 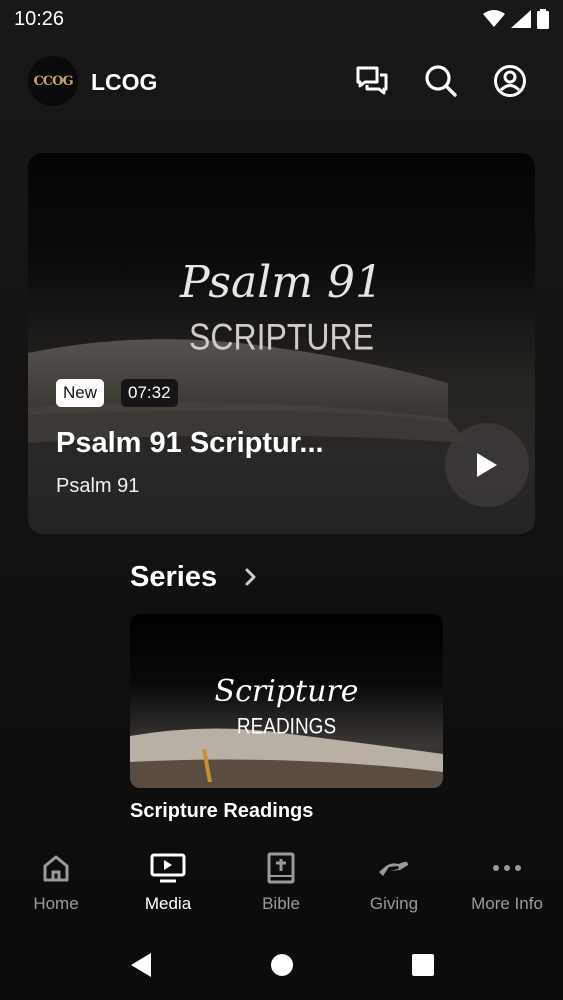 What do you see at coordinates (521, 19) in the screenshot?
I see `signal-icon` at bounding box center [521, 19].